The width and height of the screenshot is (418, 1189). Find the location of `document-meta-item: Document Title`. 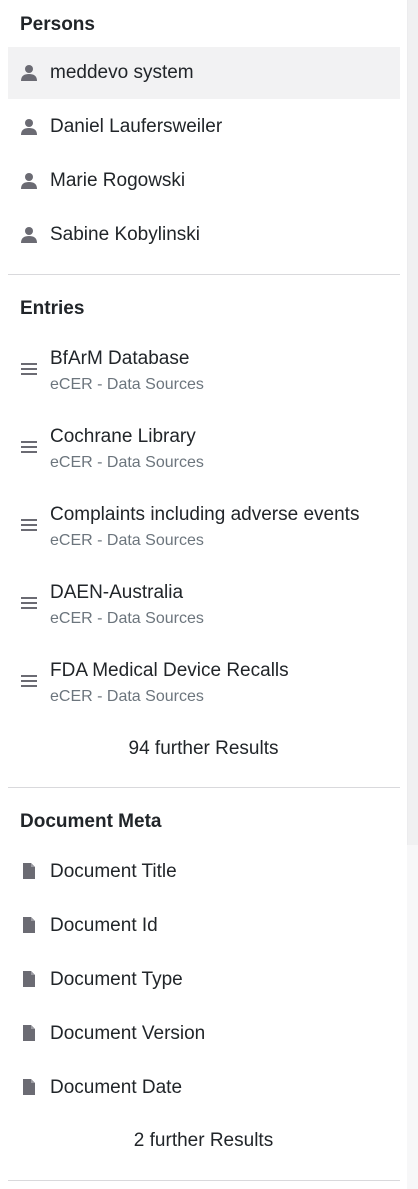

document-meta-item: Document Title is located at coordinates (204, 872).